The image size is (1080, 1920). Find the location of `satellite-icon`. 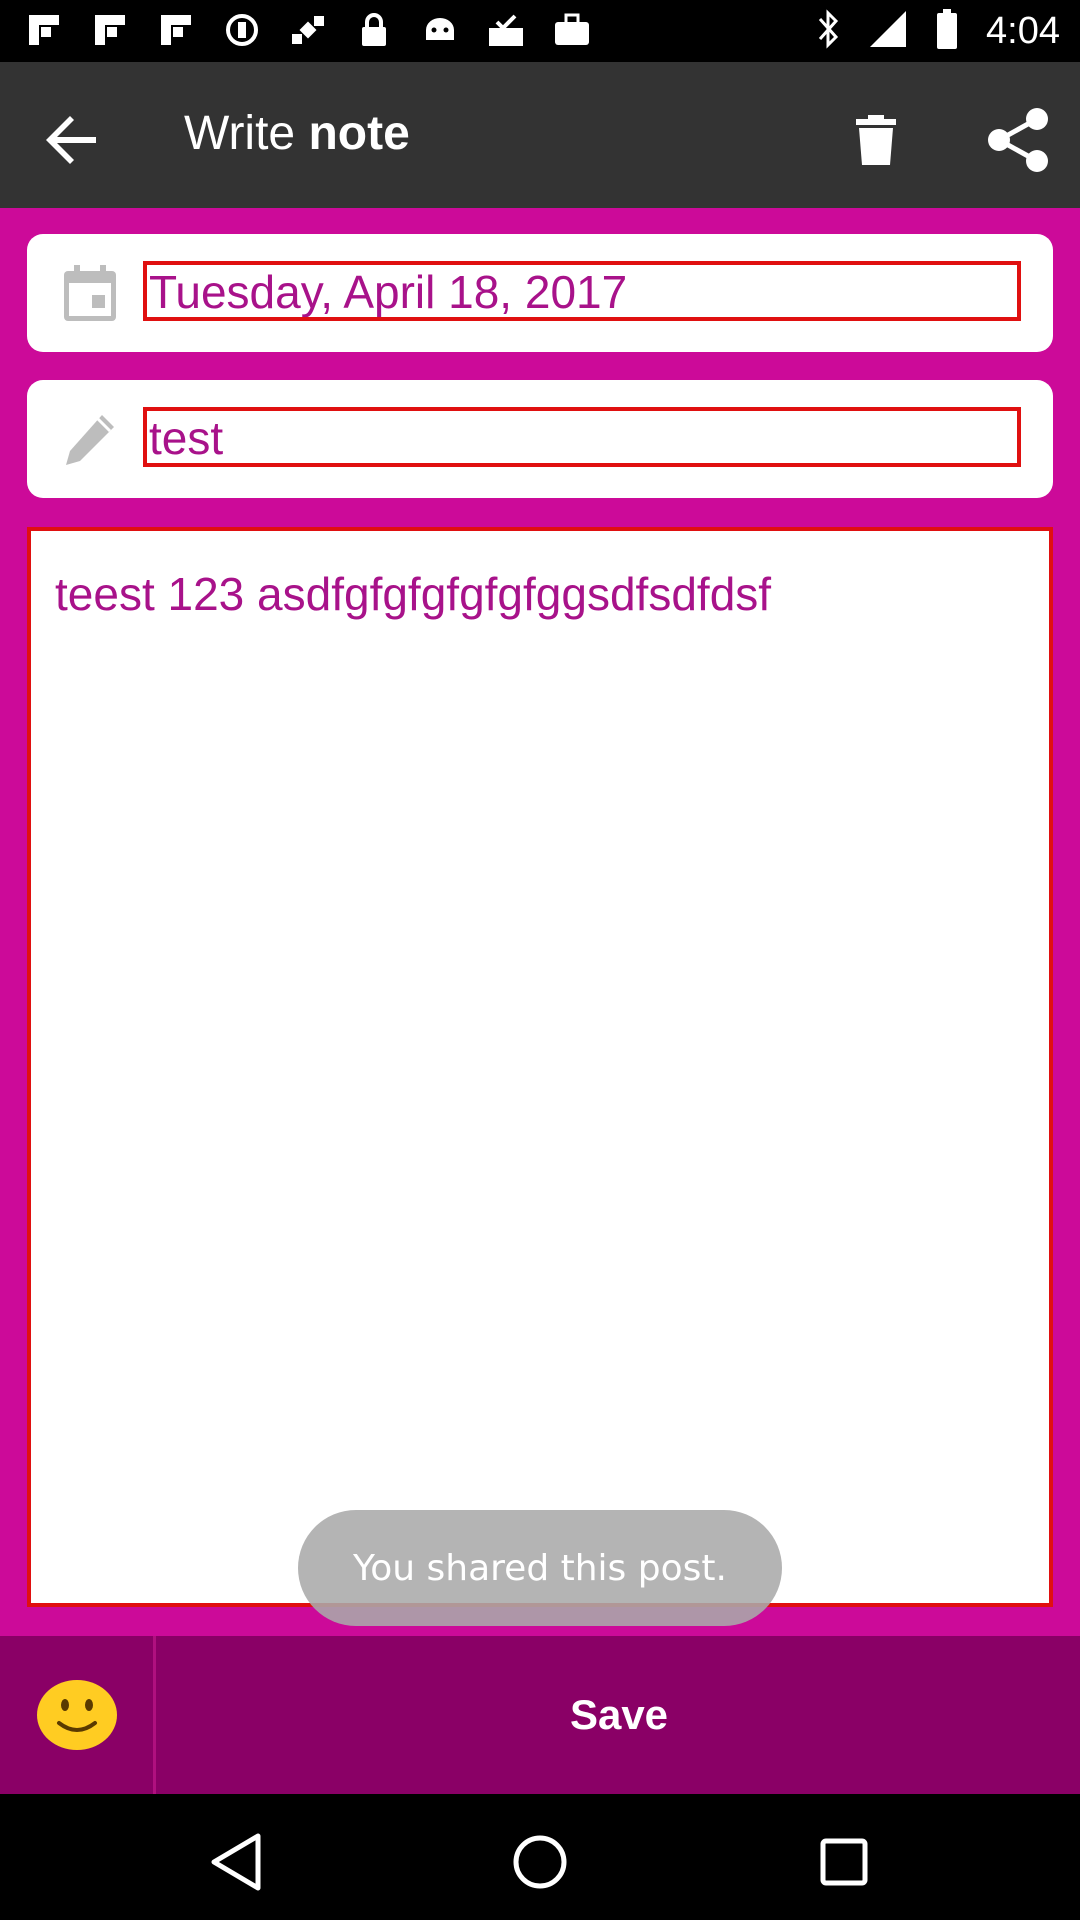

satellite-icon is located at coordinates (308, 30).